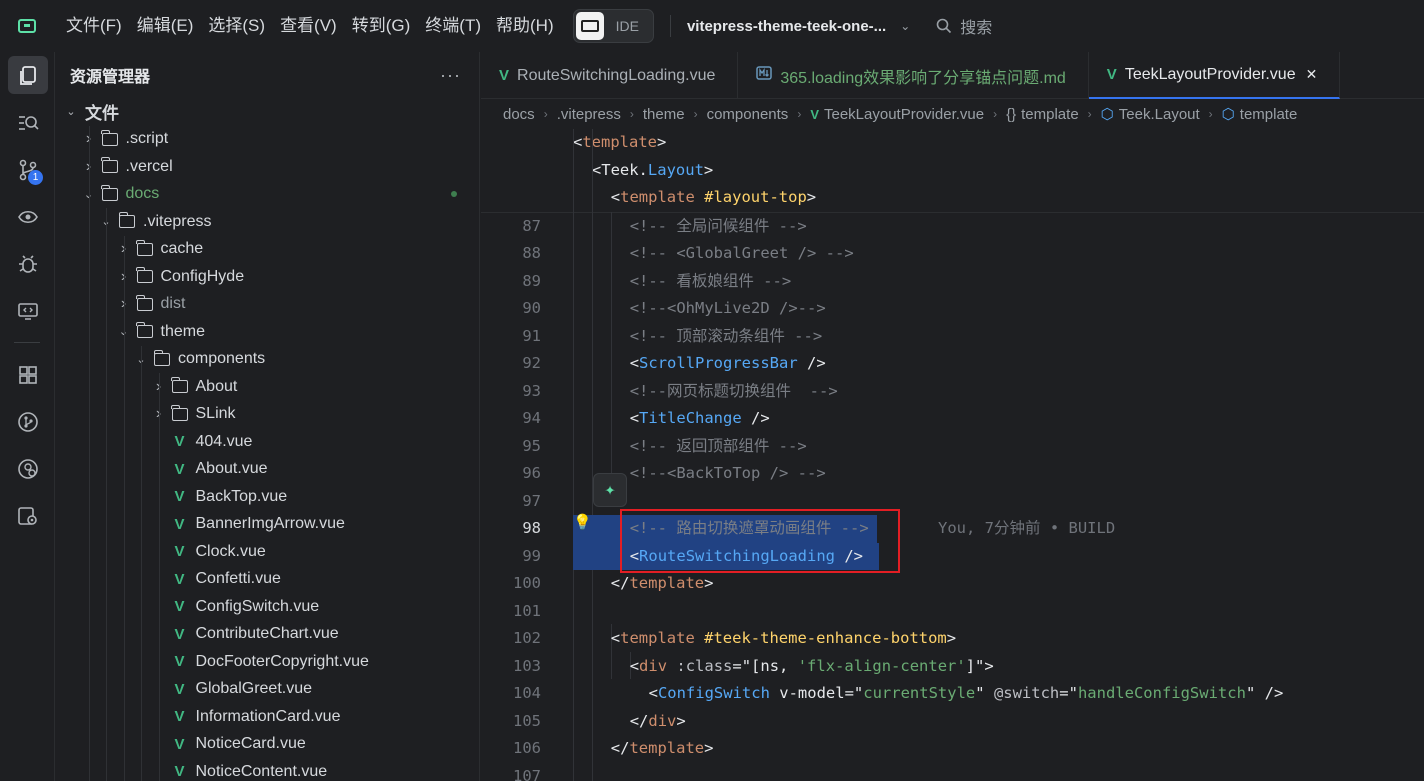  Describe the element at coordinates (267, 332) in the screenshot. I see `folder-item: ⌄theme` at that location.